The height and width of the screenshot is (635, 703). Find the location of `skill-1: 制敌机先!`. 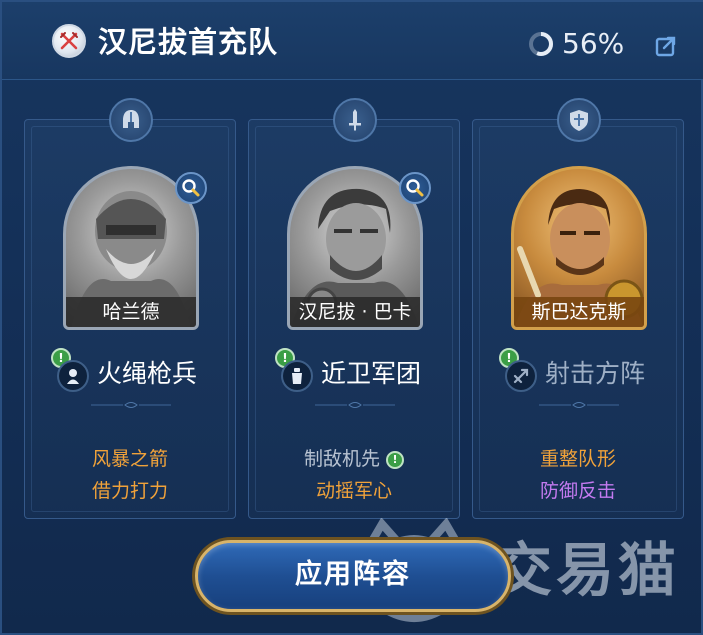

skill-1: 制敌机先! is located at coordinates (354, 459).